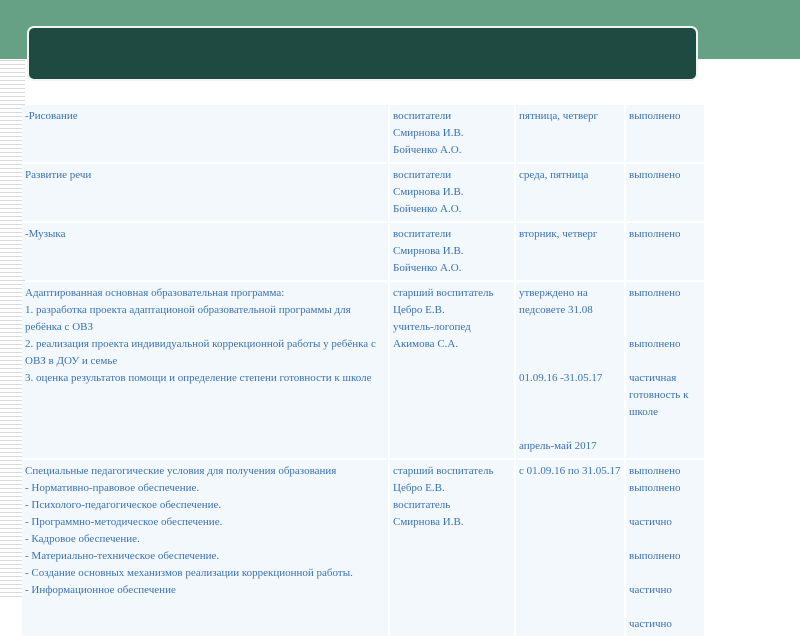  Describe the element at coordinates (205, 251) in the screenshot. I see `activity-cell: -Музыка` at that location.